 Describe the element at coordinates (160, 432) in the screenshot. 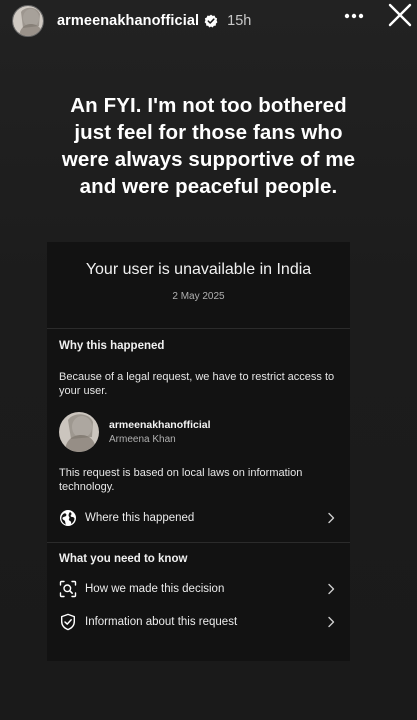

I see `profile-text: armeenakhanofficial Armeena Khan` at that location.